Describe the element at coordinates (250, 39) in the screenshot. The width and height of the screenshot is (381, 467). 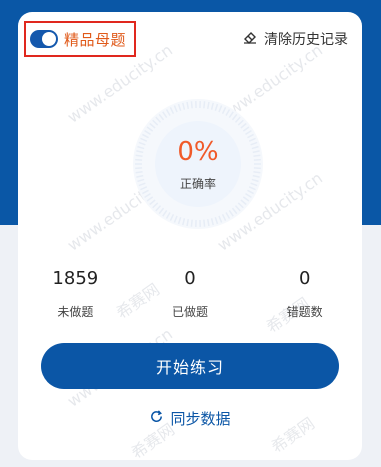
I see `eraser-icon` at that location.